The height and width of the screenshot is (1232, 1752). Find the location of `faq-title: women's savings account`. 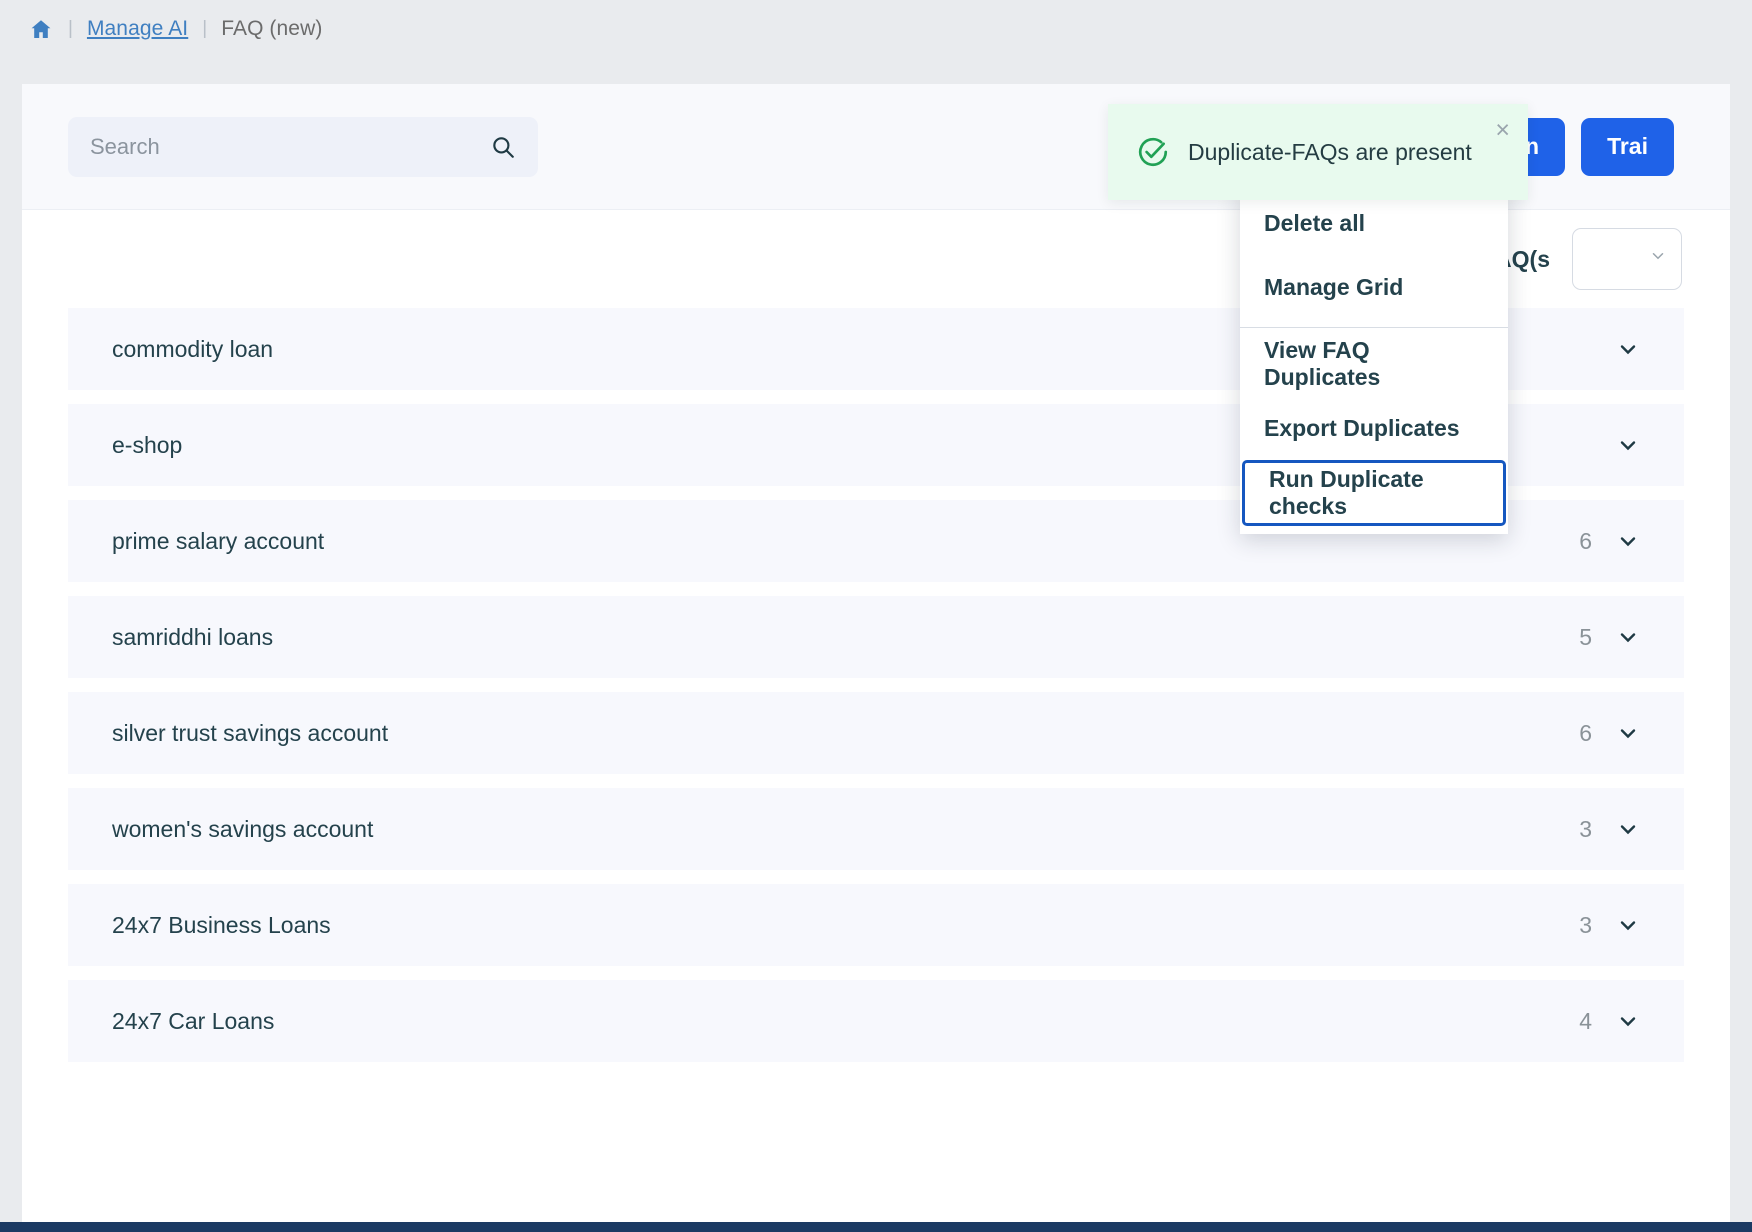

faq-title: women's savings account is located at coordinates (243, 828).